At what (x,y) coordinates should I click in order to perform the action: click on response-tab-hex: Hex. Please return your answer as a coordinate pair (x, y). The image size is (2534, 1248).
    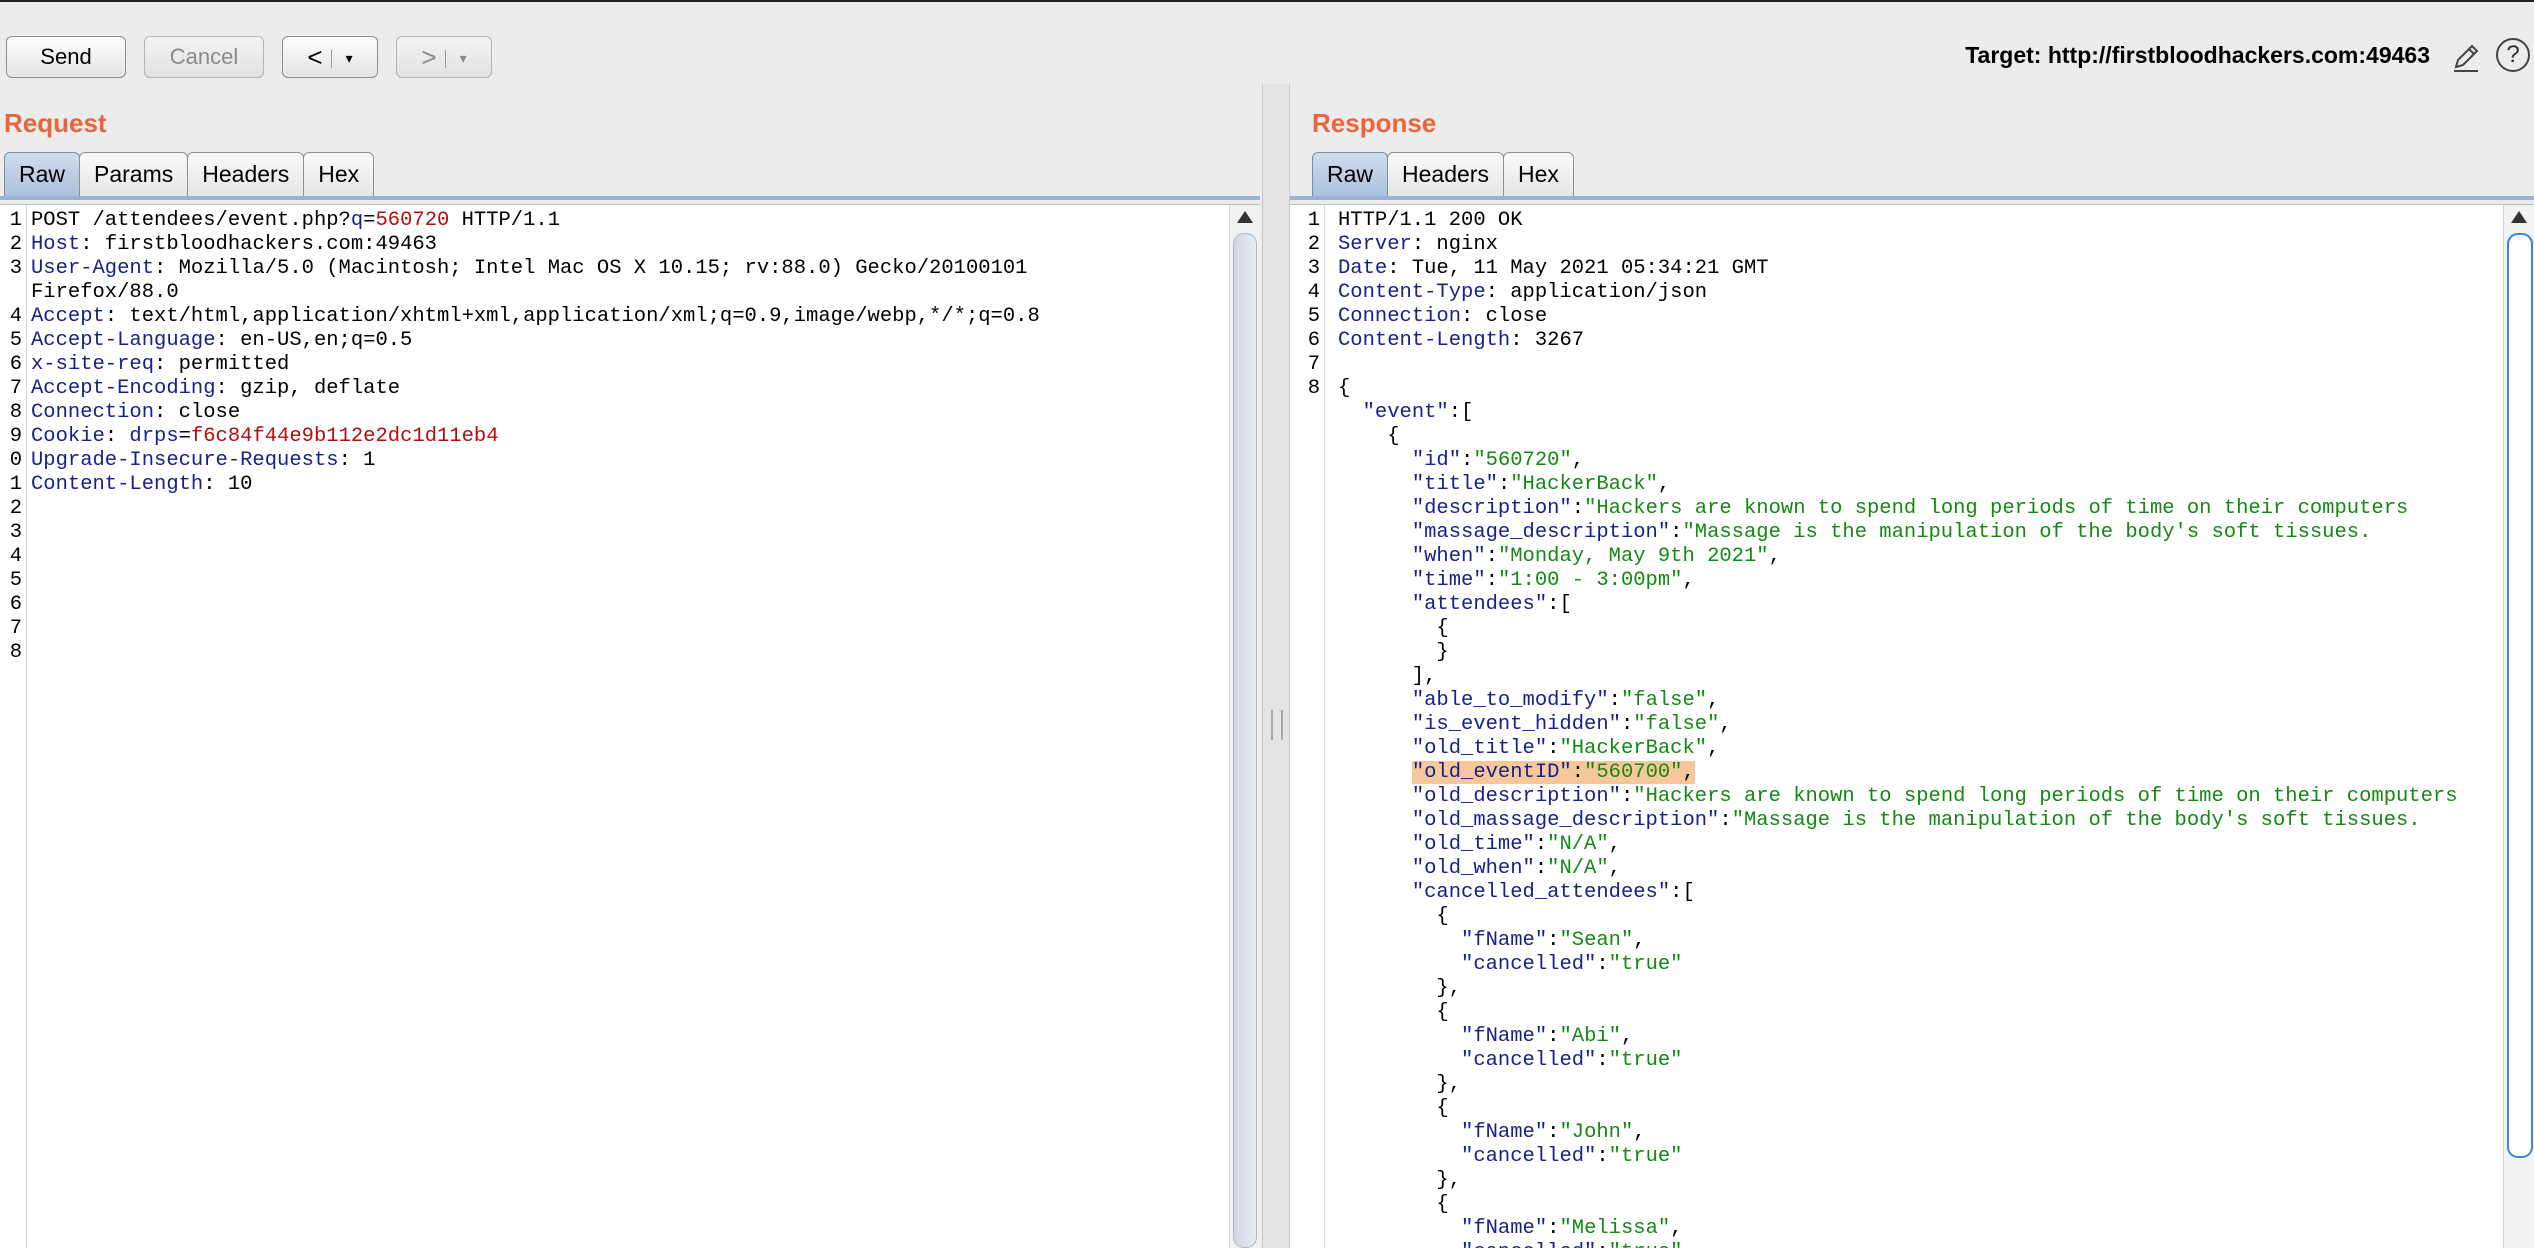
    Looking at the image, I should click on (1538, 174).